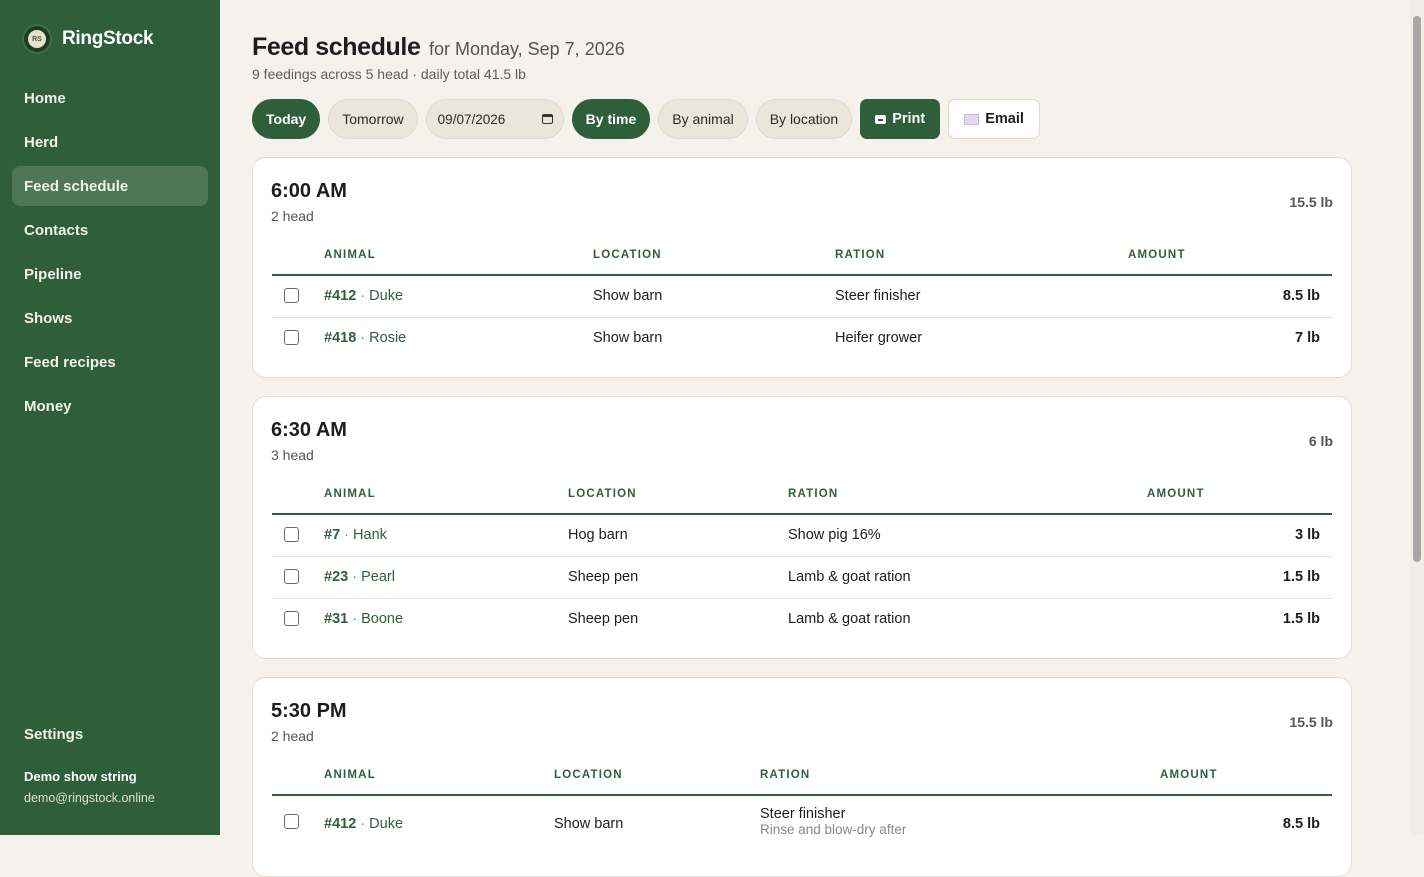 This screenshot has width=1424, height=877. I want to click on ration-name: Steer finisher, so click(803, 814).